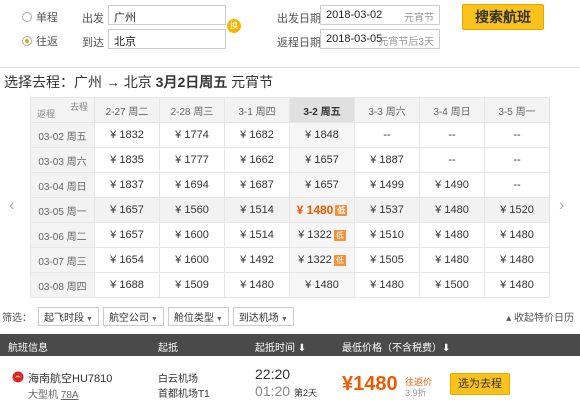 This screenshot has width=580, height=404. Describe the element at coordinates (62, 210) in the screenshot. I see `calendar-row-header: 03-05 周一` at that location.